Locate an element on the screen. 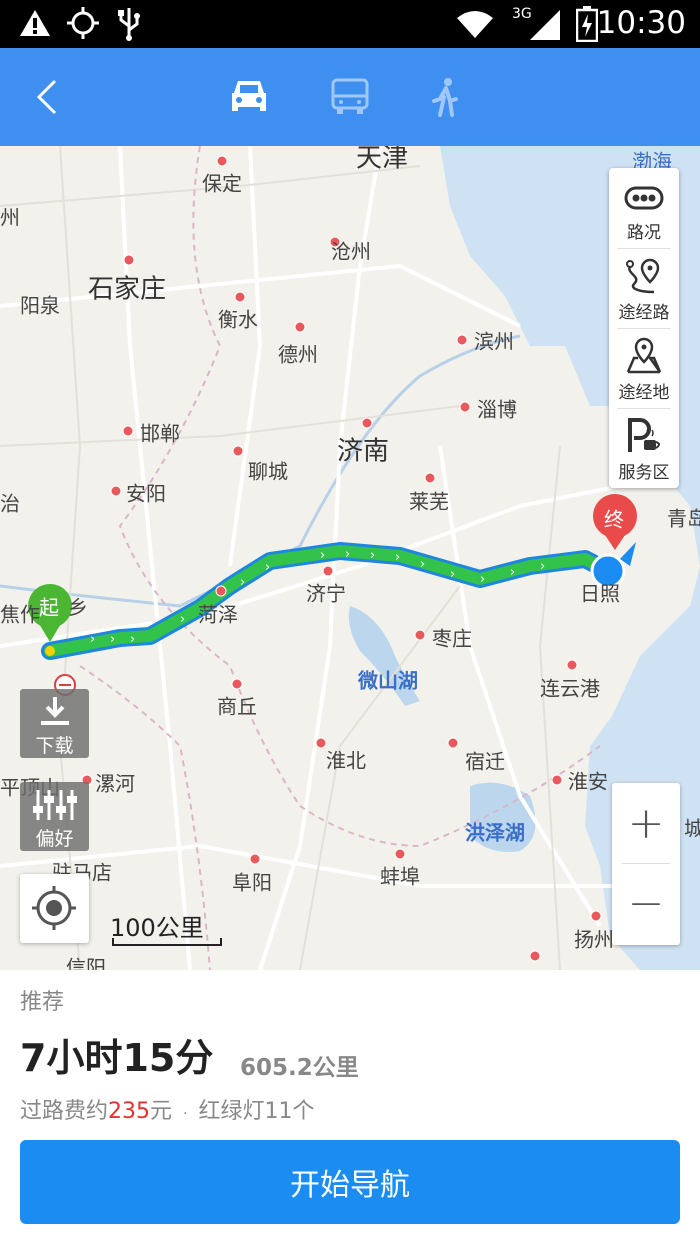  via-road-button: 途经路 is located at coordinates (644, 288).